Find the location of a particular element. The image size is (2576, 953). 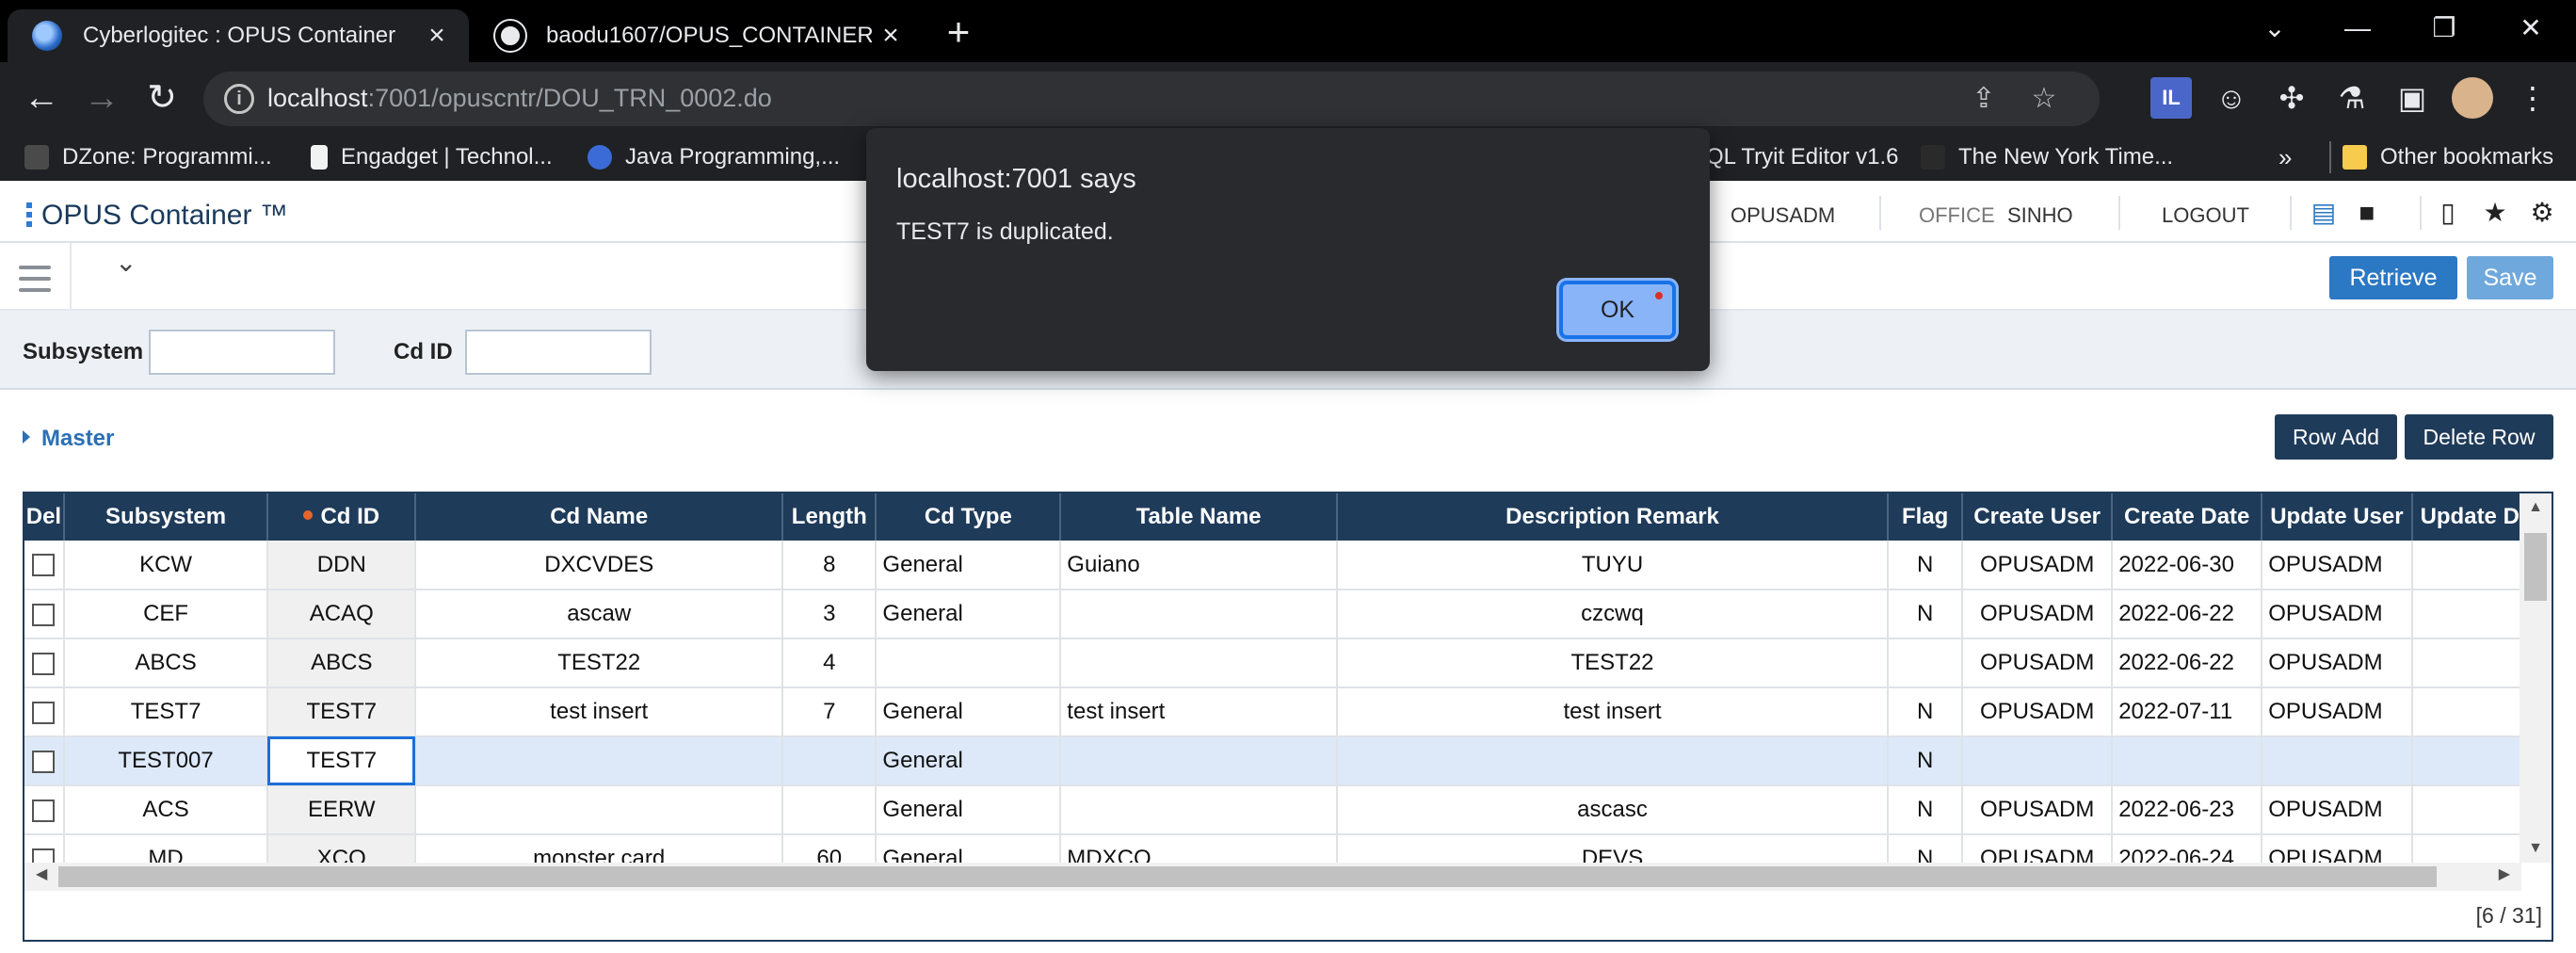

scroll-up-icon: ▲ is located at coordinates (2536, 508).